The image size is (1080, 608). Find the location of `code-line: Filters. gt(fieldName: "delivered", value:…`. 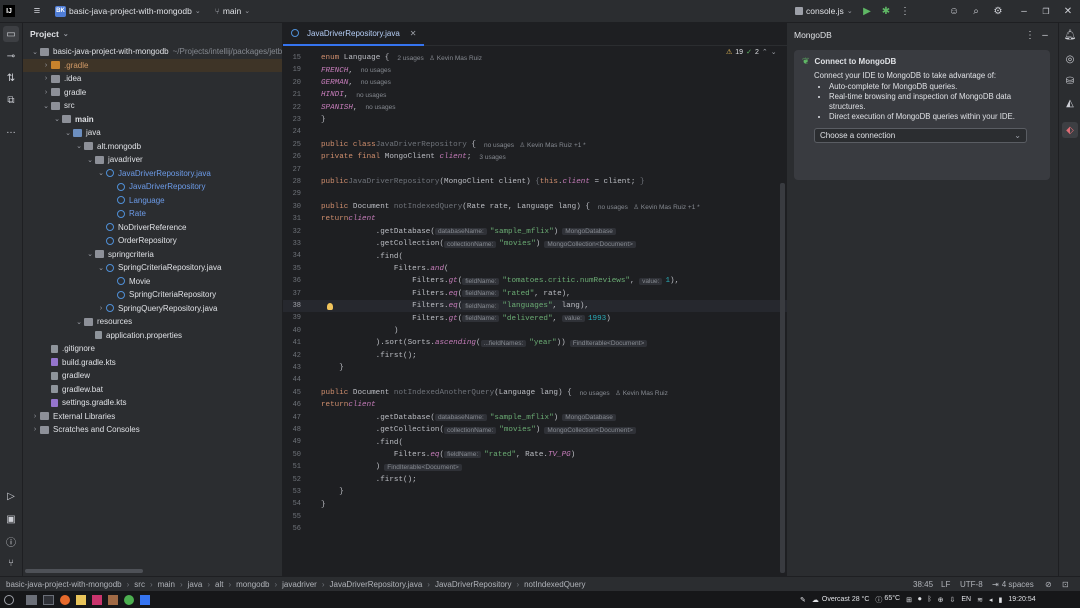

code-line: Filters. gt(fieldName: "delivered", value:… is located at coordinates (466, 318).